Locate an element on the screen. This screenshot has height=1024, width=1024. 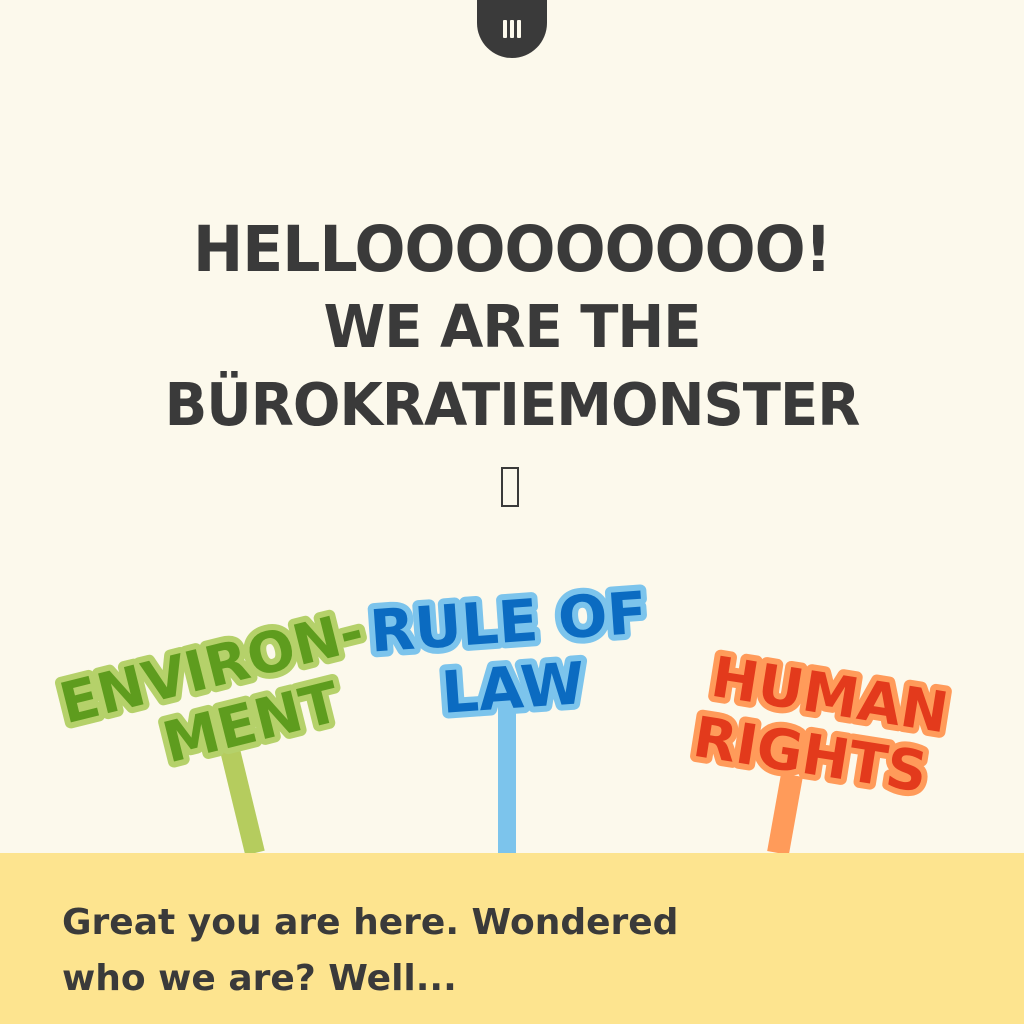
menu-icon is located at coordinates (512, 29).